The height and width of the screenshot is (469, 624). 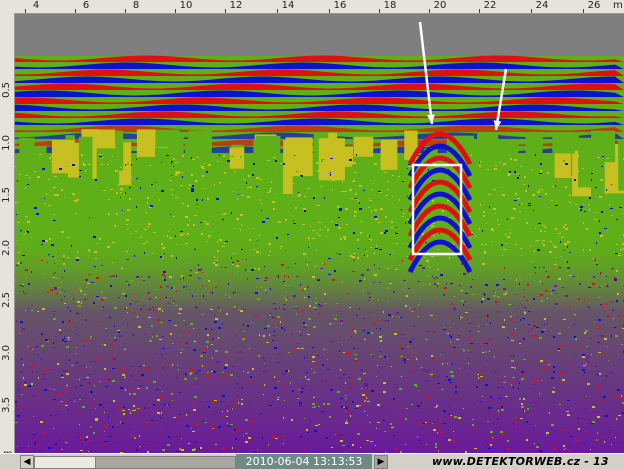 What do you see at coordinates (6, 248) in the screenshot?
I see `y-tick-label: 2.0` at bounding box center [6, 248].